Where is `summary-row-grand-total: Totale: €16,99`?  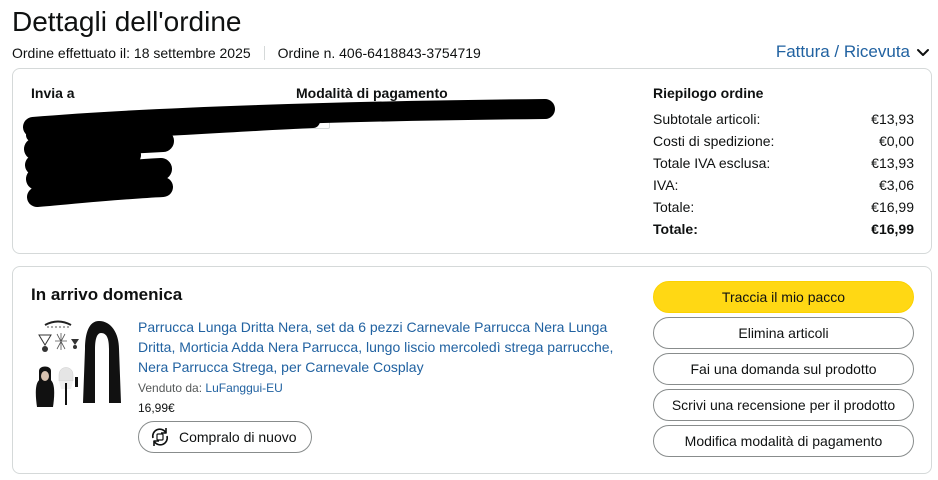
summary-row-grand-total: Totale: €16,99 is located at coordinates (783, 229).